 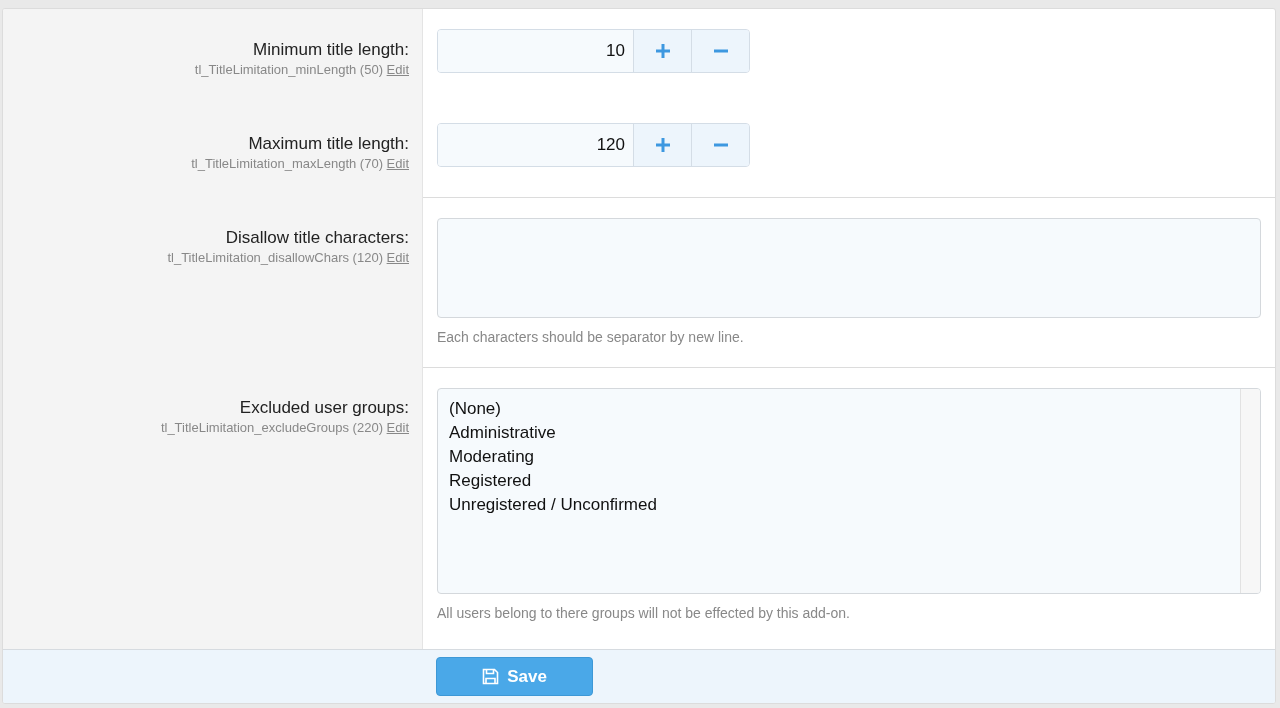 I want to click on field-label: Minimum title length:, so click(x=331, y=50).